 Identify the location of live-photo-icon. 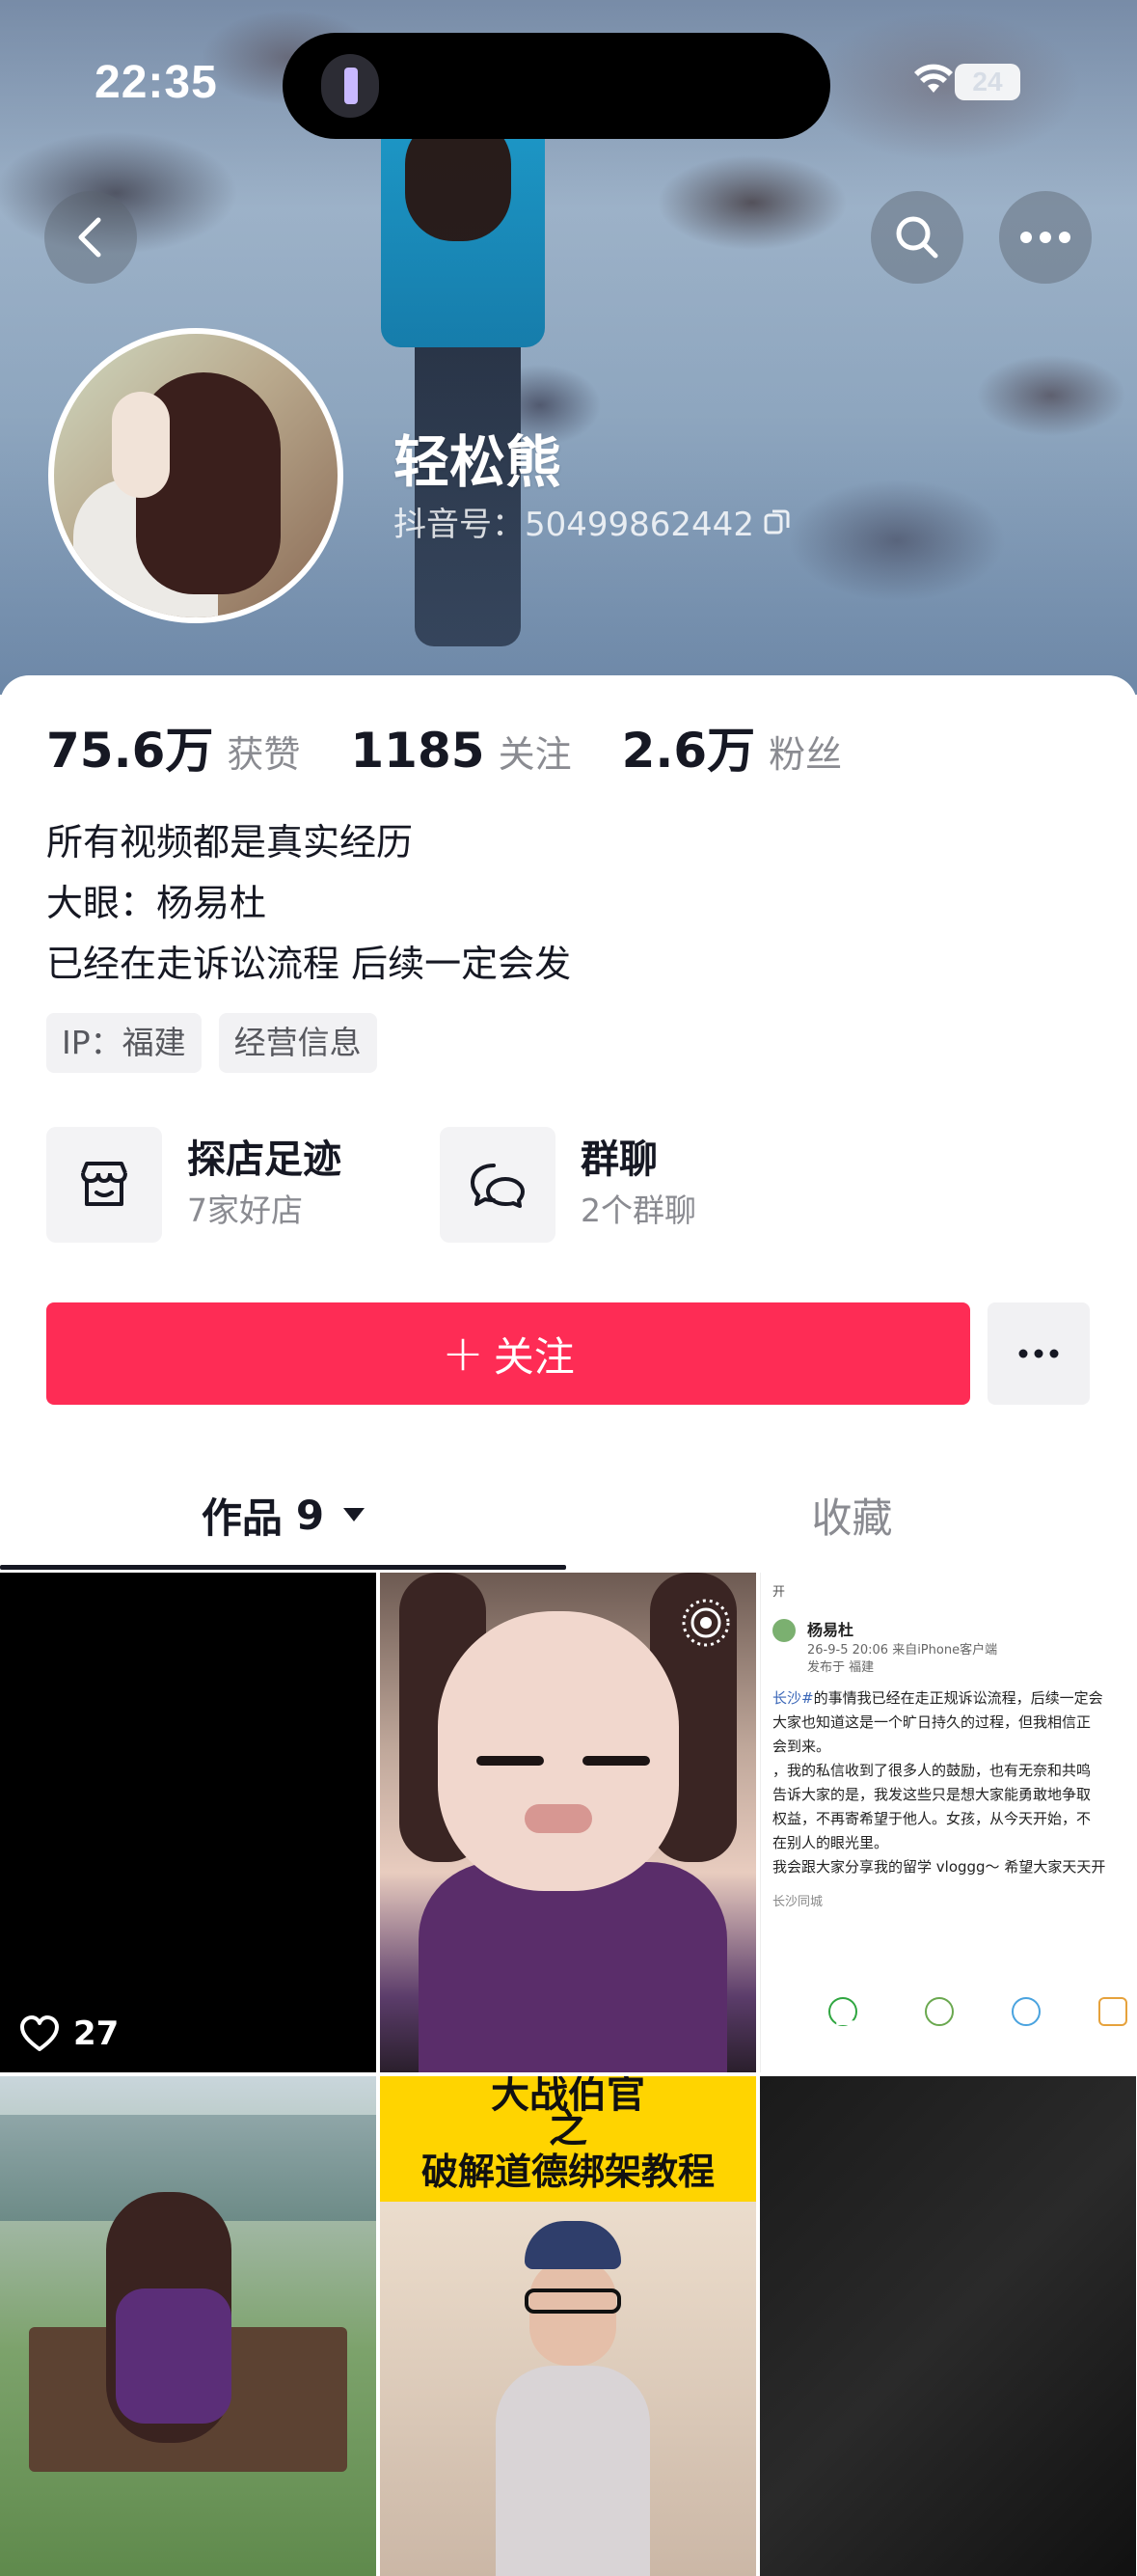
(706, 1623).